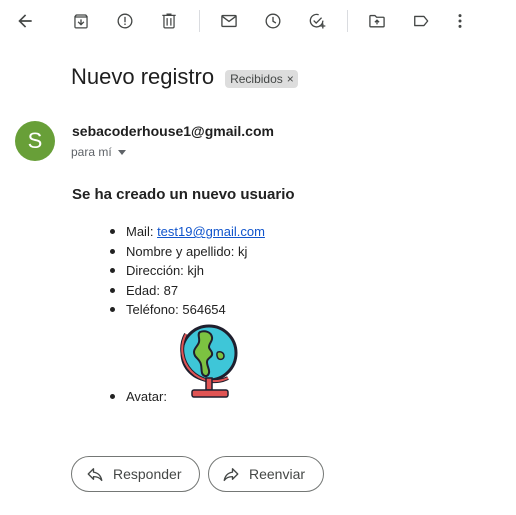 Image resolution: width=516 pixels, height=515 pixels. What do you see at coordinates (277, 474) in the screenshot?
I see `forward-label: Reenviar` at bounding box center [277, 474].